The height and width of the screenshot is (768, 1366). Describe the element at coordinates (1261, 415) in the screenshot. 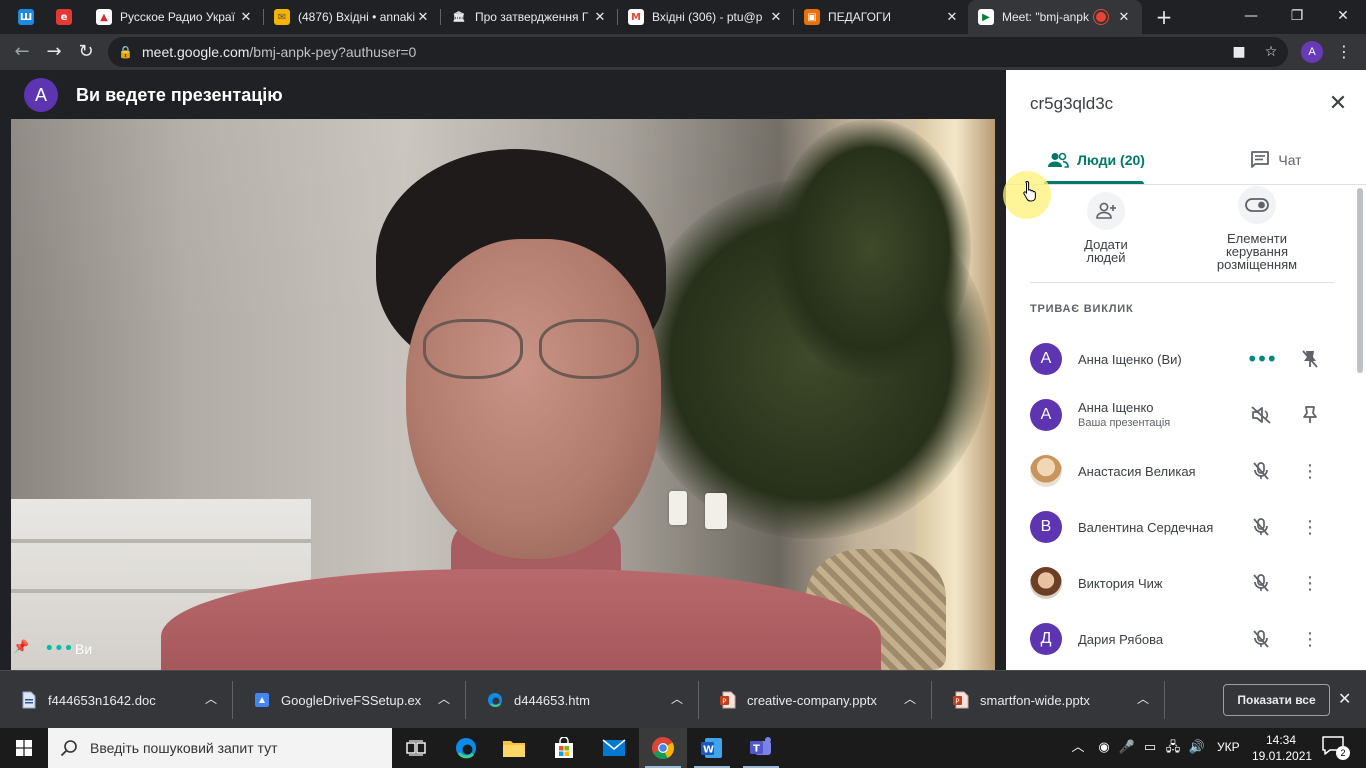

I see `speaker-off-icon` at that location.